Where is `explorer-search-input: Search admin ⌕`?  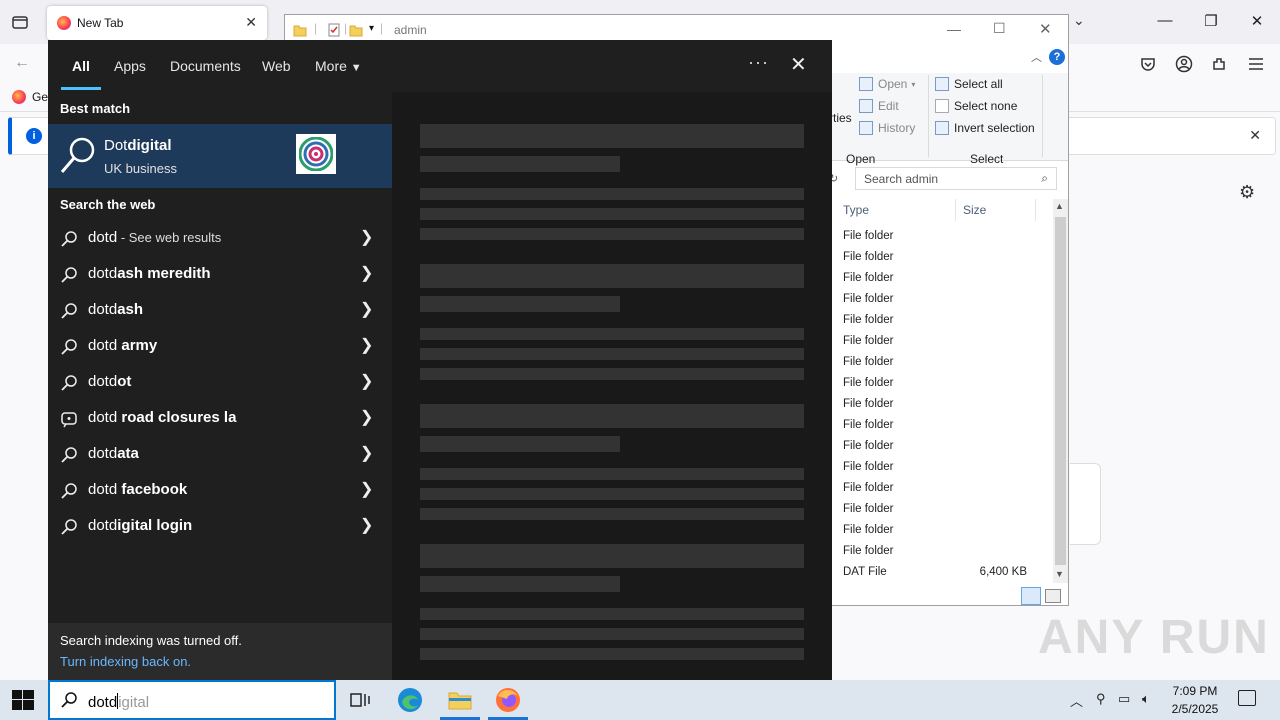 explorer-search-input: Search admin ⌕ is located at coordinates (956, 178).